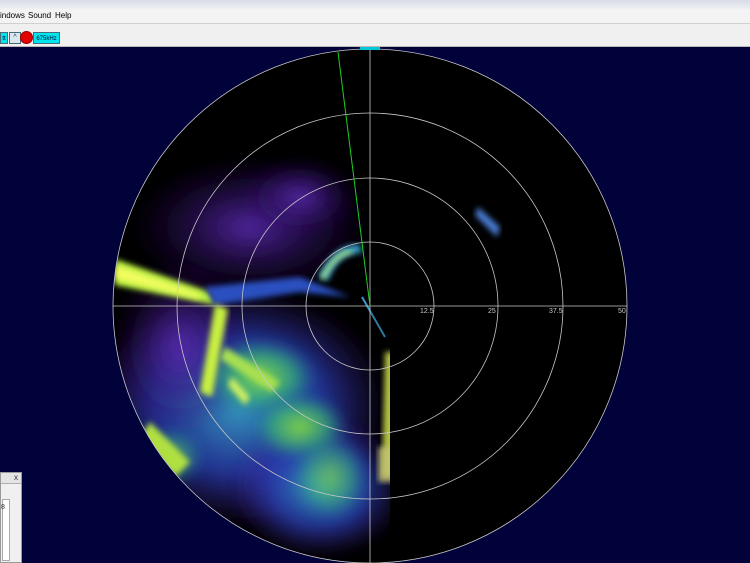 This screenshot has width=750, height=563. Describe the element at coordinates (11, 478) in the screenshot. I see `mini-panel-titlebar: x` at that location.